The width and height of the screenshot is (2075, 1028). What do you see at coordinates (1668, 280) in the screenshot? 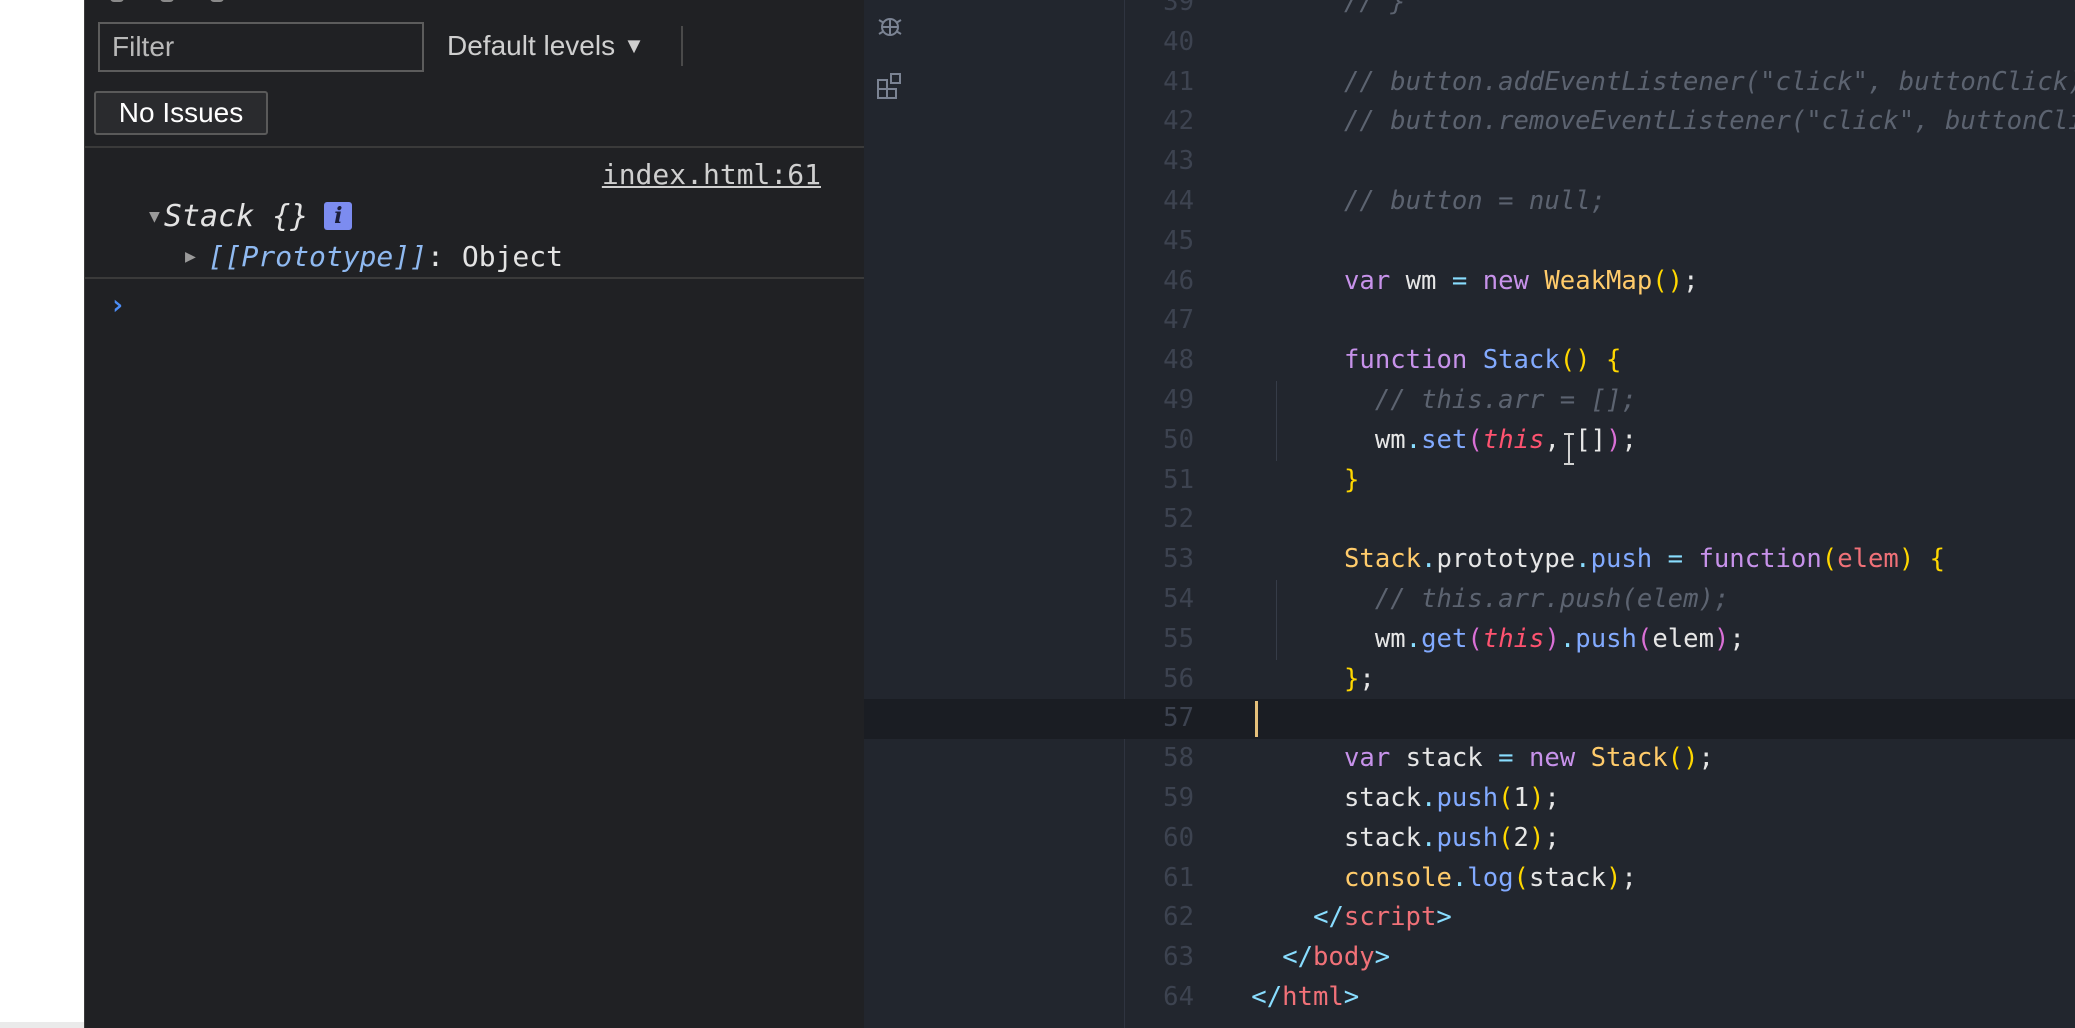
I see `code-token: ()` at bounding box center [1668, 280].